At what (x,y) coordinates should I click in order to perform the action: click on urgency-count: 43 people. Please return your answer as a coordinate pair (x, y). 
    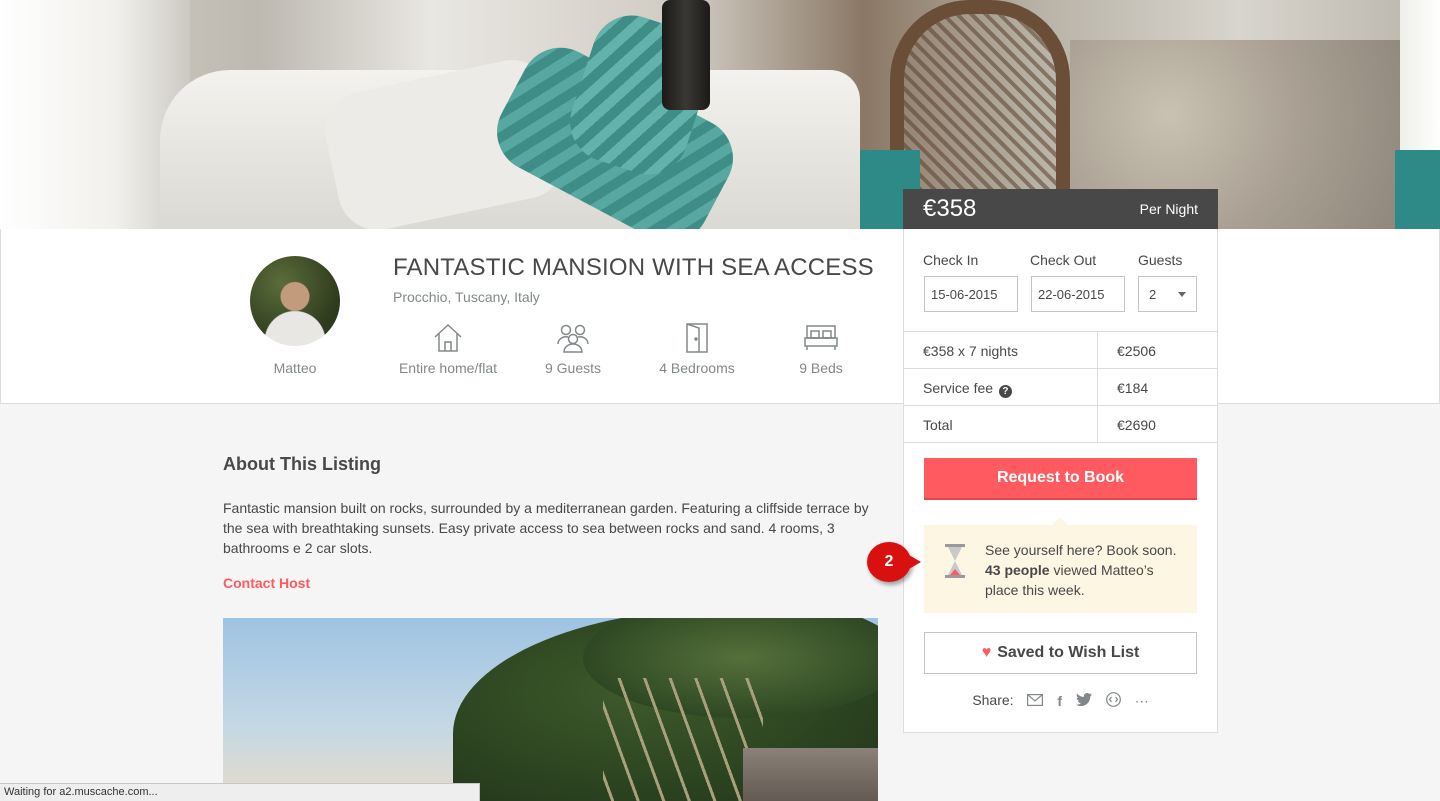
    Looking at the image, I should click on (1017, 570).